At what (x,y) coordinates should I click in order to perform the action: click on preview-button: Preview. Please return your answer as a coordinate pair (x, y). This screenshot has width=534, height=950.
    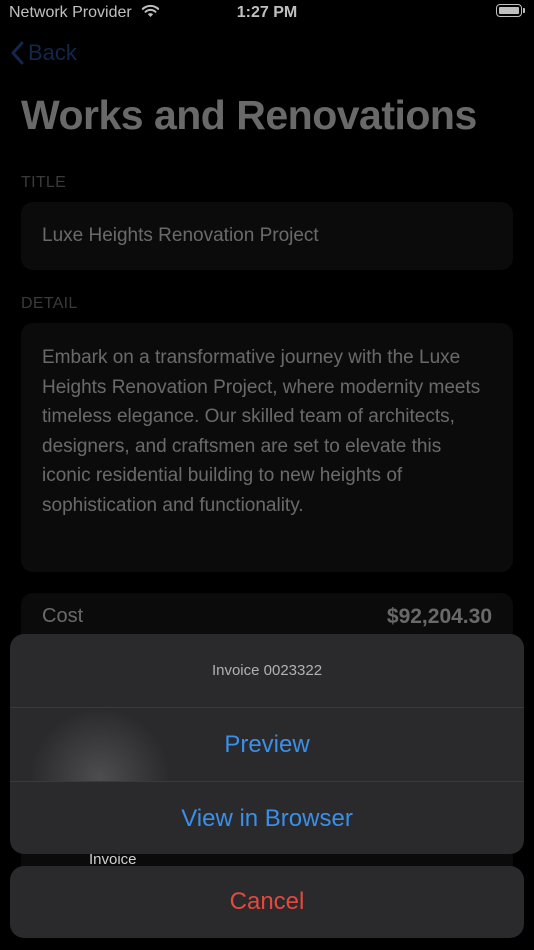
    Looking at the image, I should click on (267, 745).